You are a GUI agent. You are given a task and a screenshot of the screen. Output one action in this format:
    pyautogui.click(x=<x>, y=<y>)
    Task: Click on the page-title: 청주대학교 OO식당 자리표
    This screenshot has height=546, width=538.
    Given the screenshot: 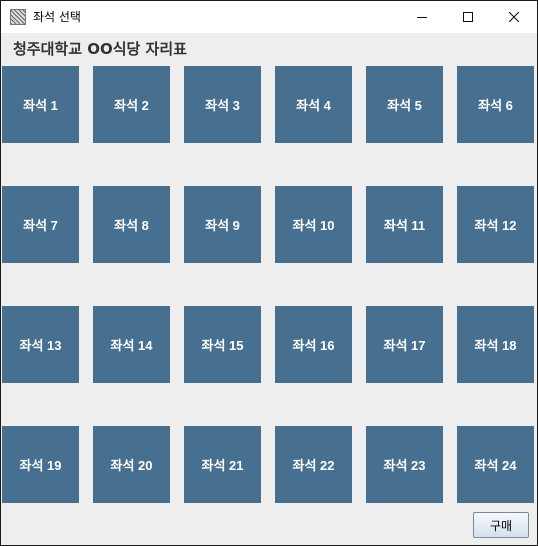 What is the action you would take?
    pyautogui.click(x=100, y=49)
    